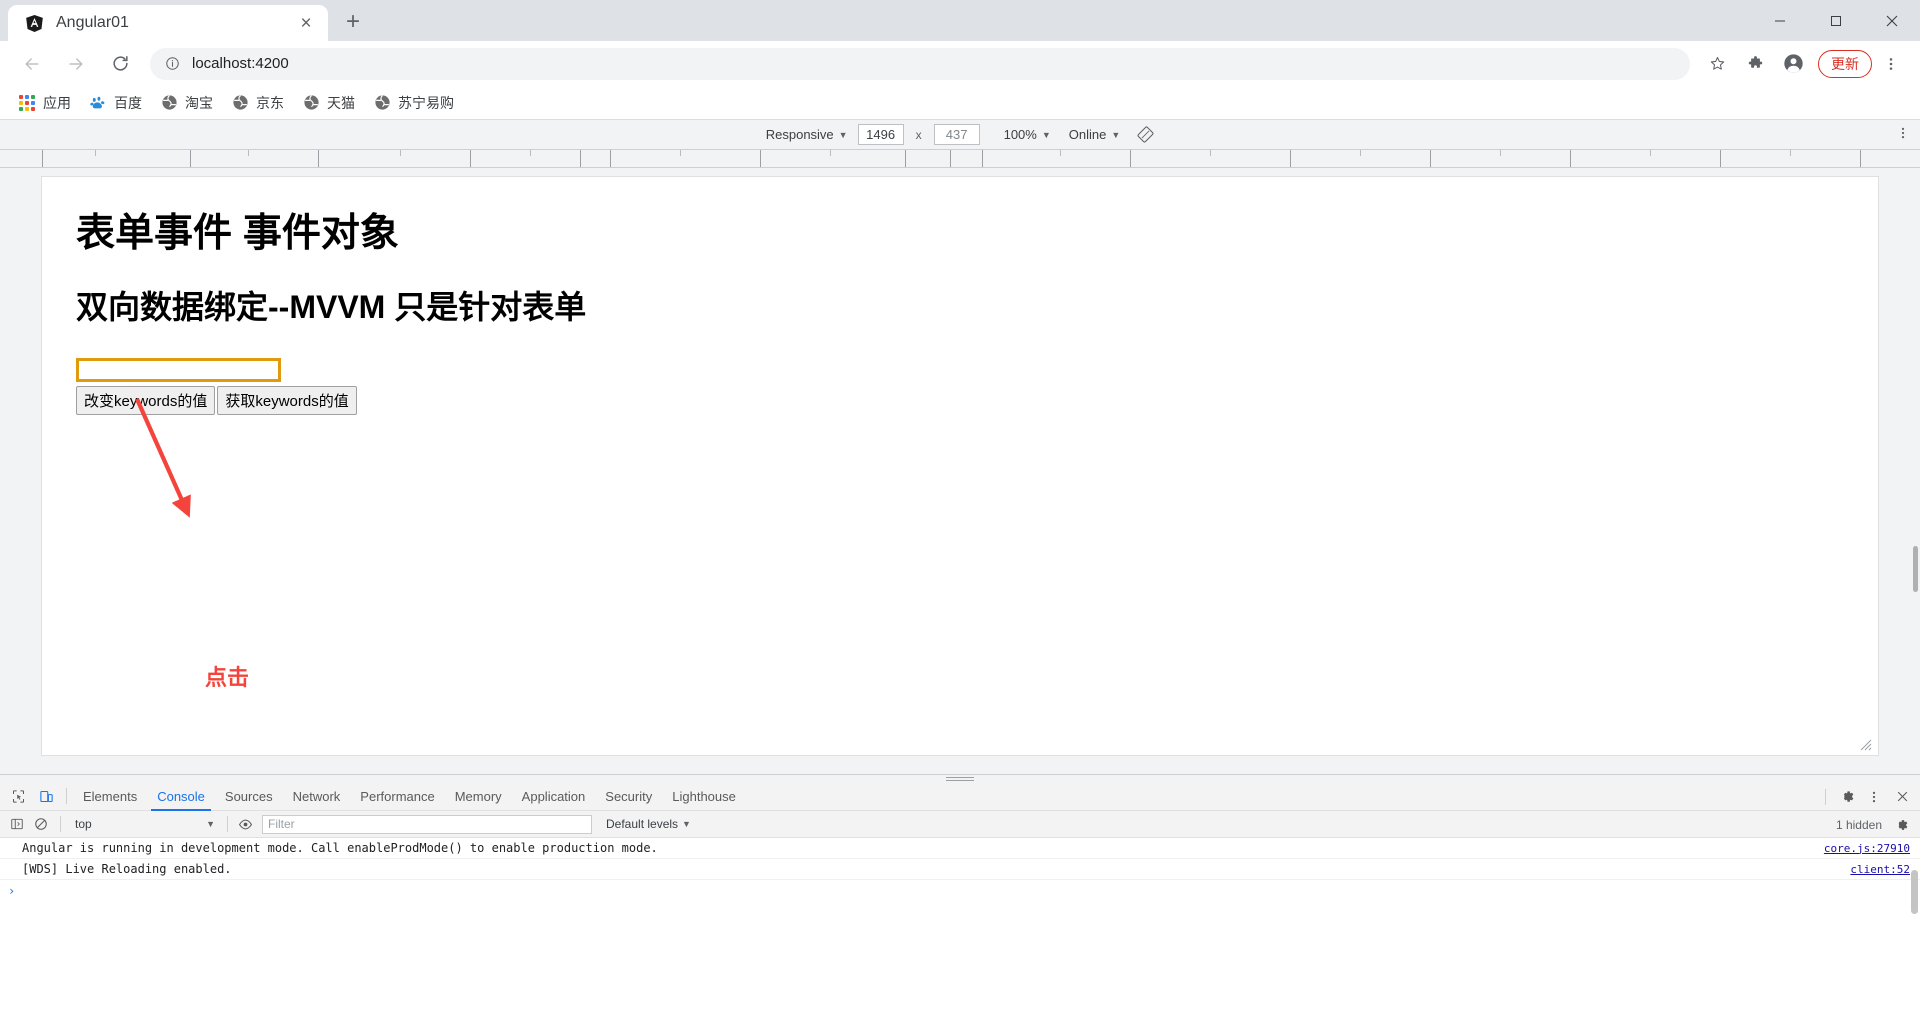 This screenshot has width=1920, height=1030. Describe the element at coordinates (920, 63) in the screenshot. I see `address-bar: localhost:4200` at that location.